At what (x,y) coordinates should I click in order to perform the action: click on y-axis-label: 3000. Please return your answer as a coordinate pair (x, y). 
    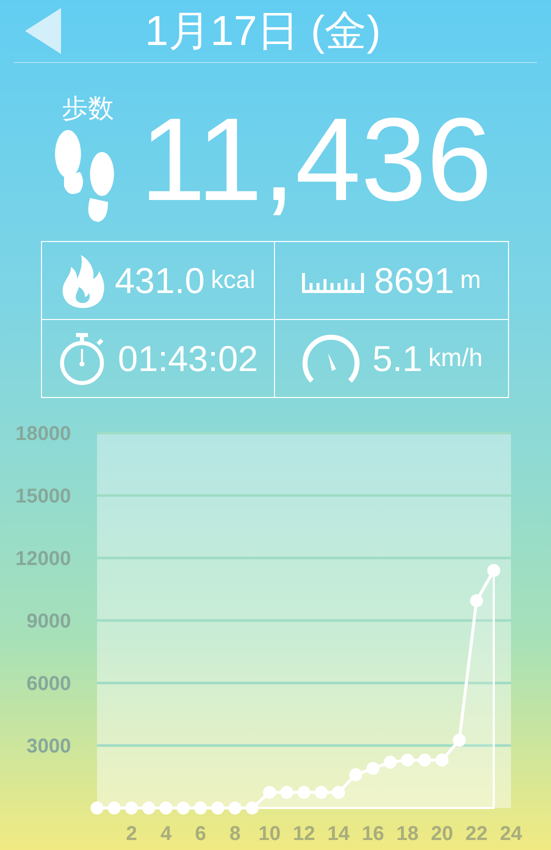
    Looking at the image, I should click on (48, 747).